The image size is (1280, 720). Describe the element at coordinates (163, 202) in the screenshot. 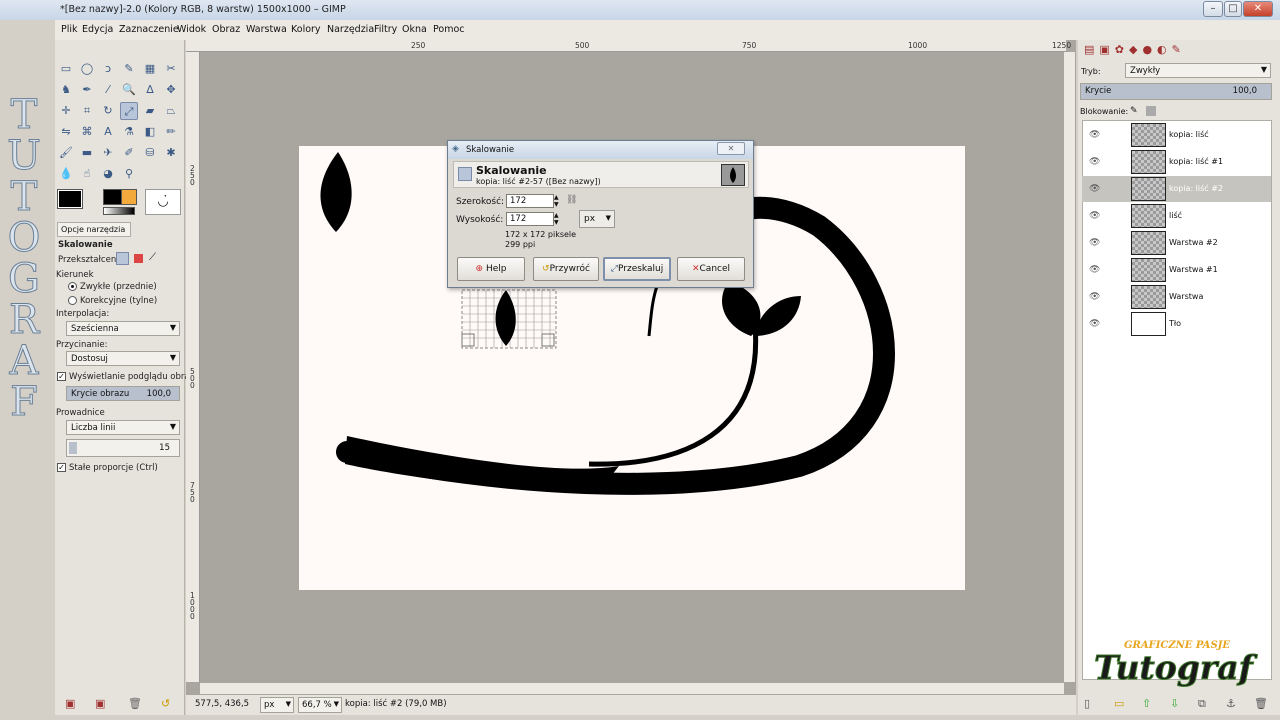

I see `image-preview-icon: ◡̇` at that location.